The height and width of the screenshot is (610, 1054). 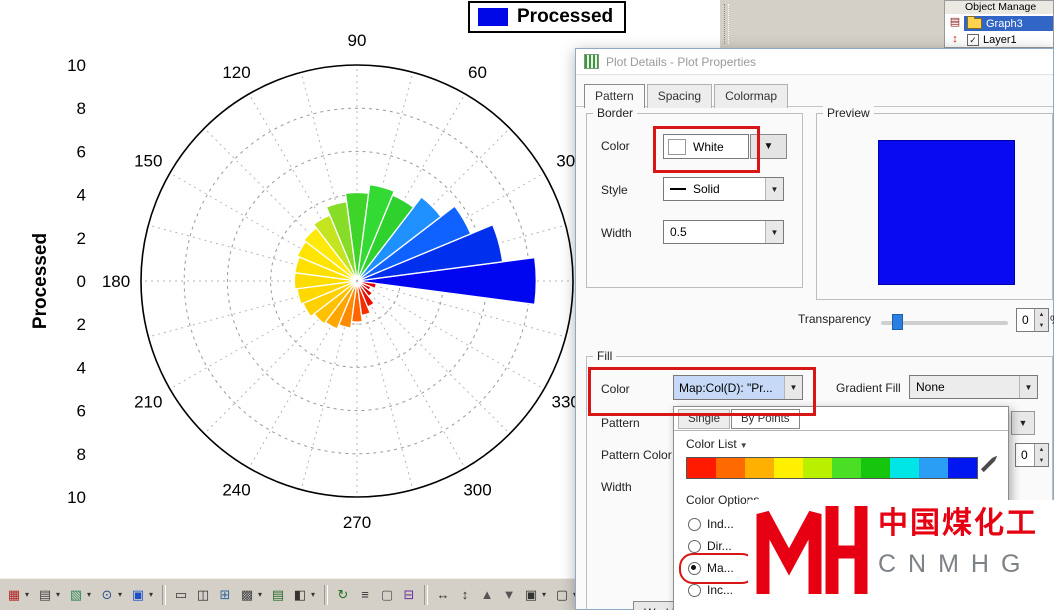 I want to click on radial-tick-label: 2, so click(x=81, y=324).